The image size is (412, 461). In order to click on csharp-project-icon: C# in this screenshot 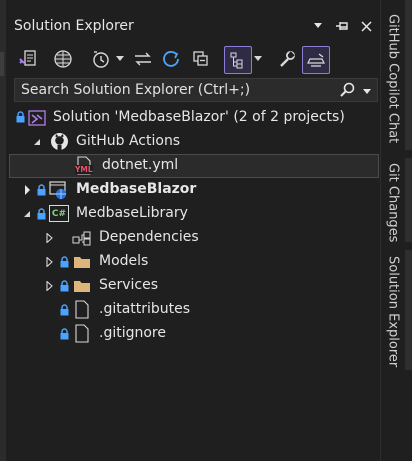, I will do `click(59, 213)`.